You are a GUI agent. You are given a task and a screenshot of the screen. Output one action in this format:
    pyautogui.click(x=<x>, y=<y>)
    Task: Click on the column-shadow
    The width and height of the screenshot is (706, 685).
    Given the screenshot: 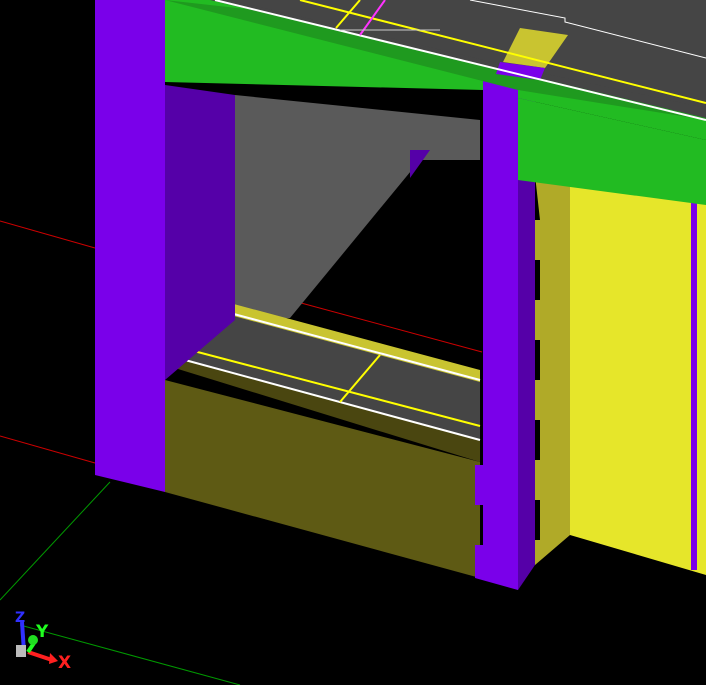 What is the action you would take?
    pyautogui.click(x=420, y=164)
    